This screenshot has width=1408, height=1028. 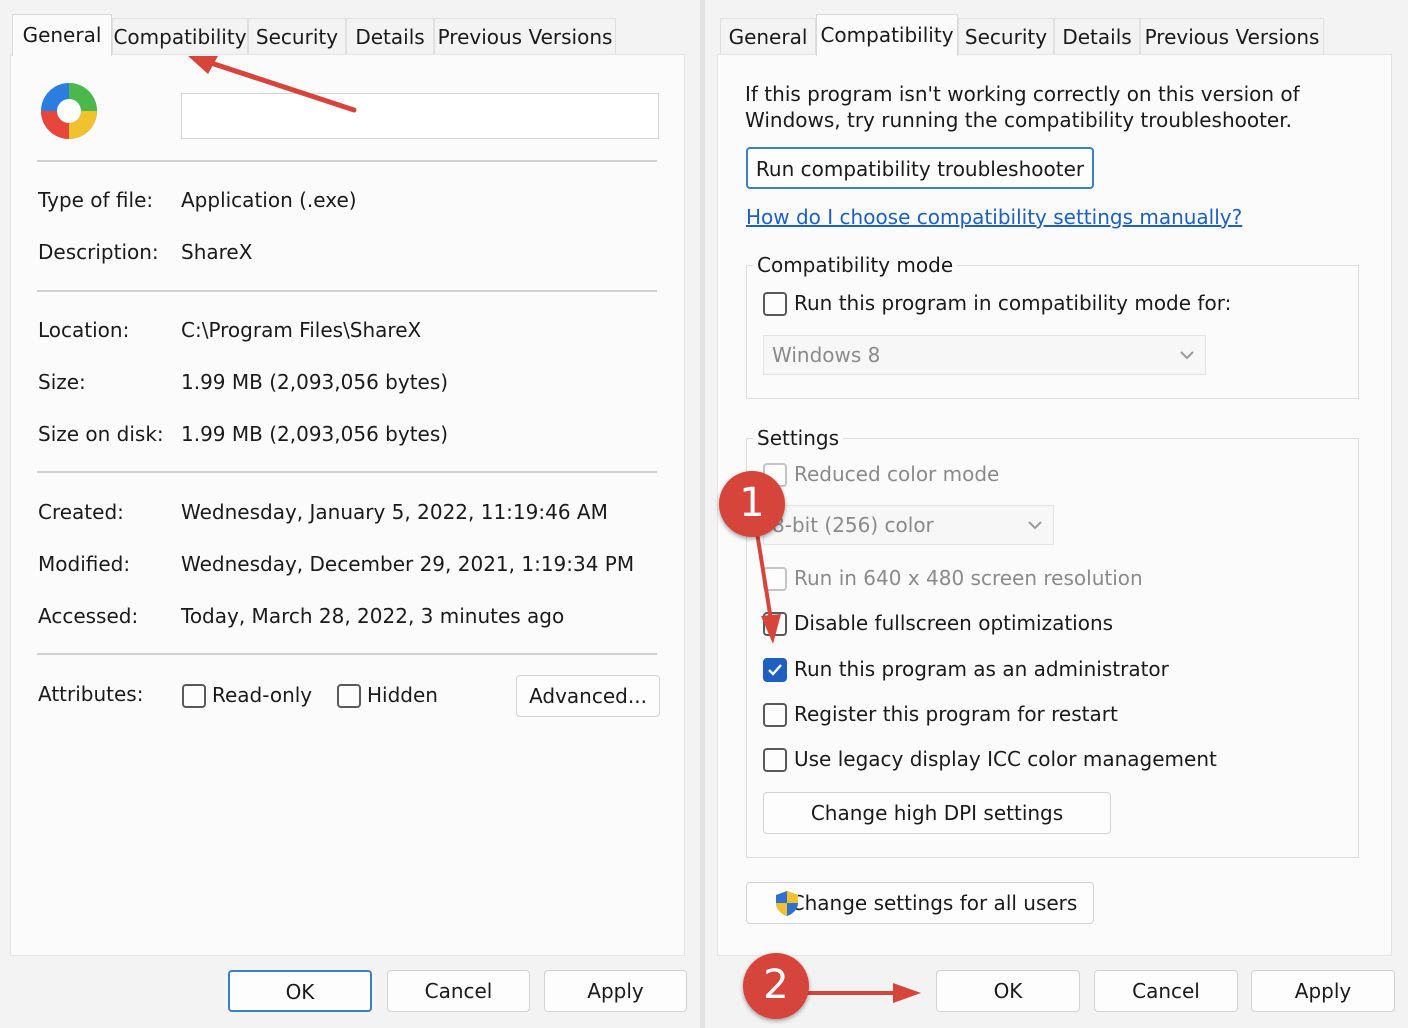 I want to click on description-value: ShareX, so click(x=217, y=252).